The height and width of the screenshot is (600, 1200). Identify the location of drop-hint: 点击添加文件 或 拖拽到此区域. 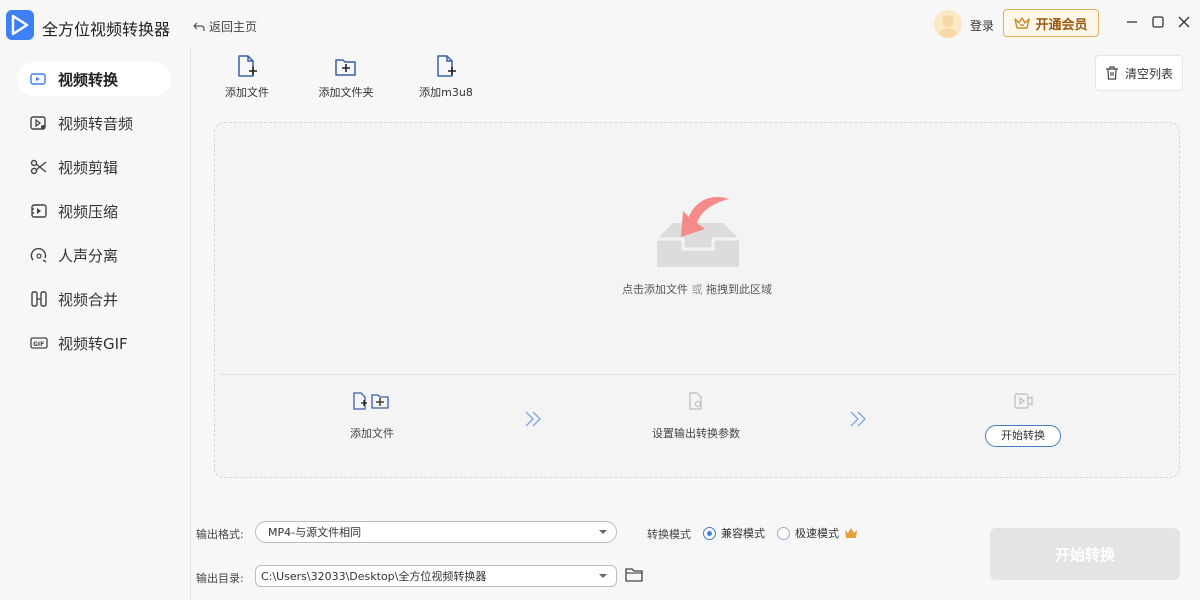
(697, 289).